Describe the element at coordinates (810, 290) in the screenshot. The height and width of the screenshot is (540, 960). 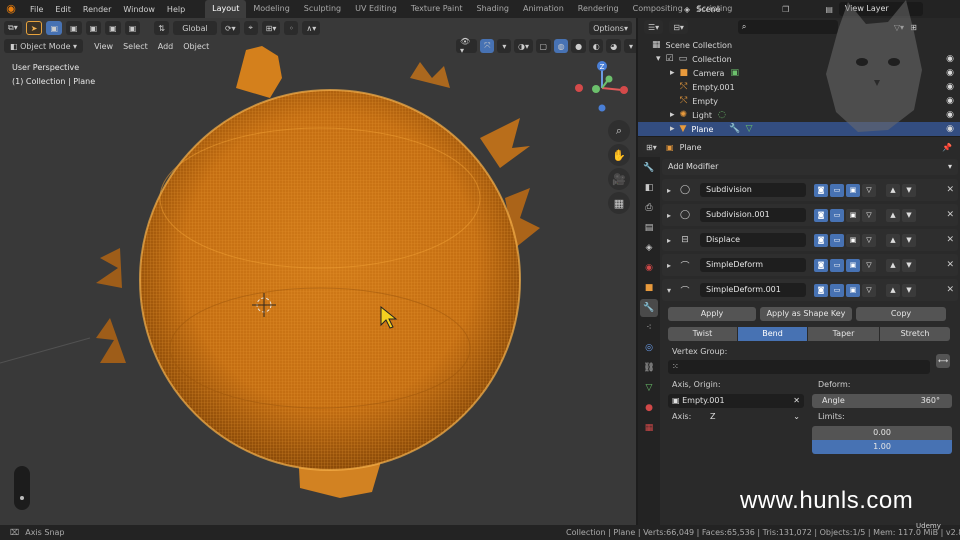
I see `modifier-simpledeform-001: ▾ ⌒ SimpleDeform.001 ◙ ▭ ▣ ▽ ▲ ▼ ✕` at that location.